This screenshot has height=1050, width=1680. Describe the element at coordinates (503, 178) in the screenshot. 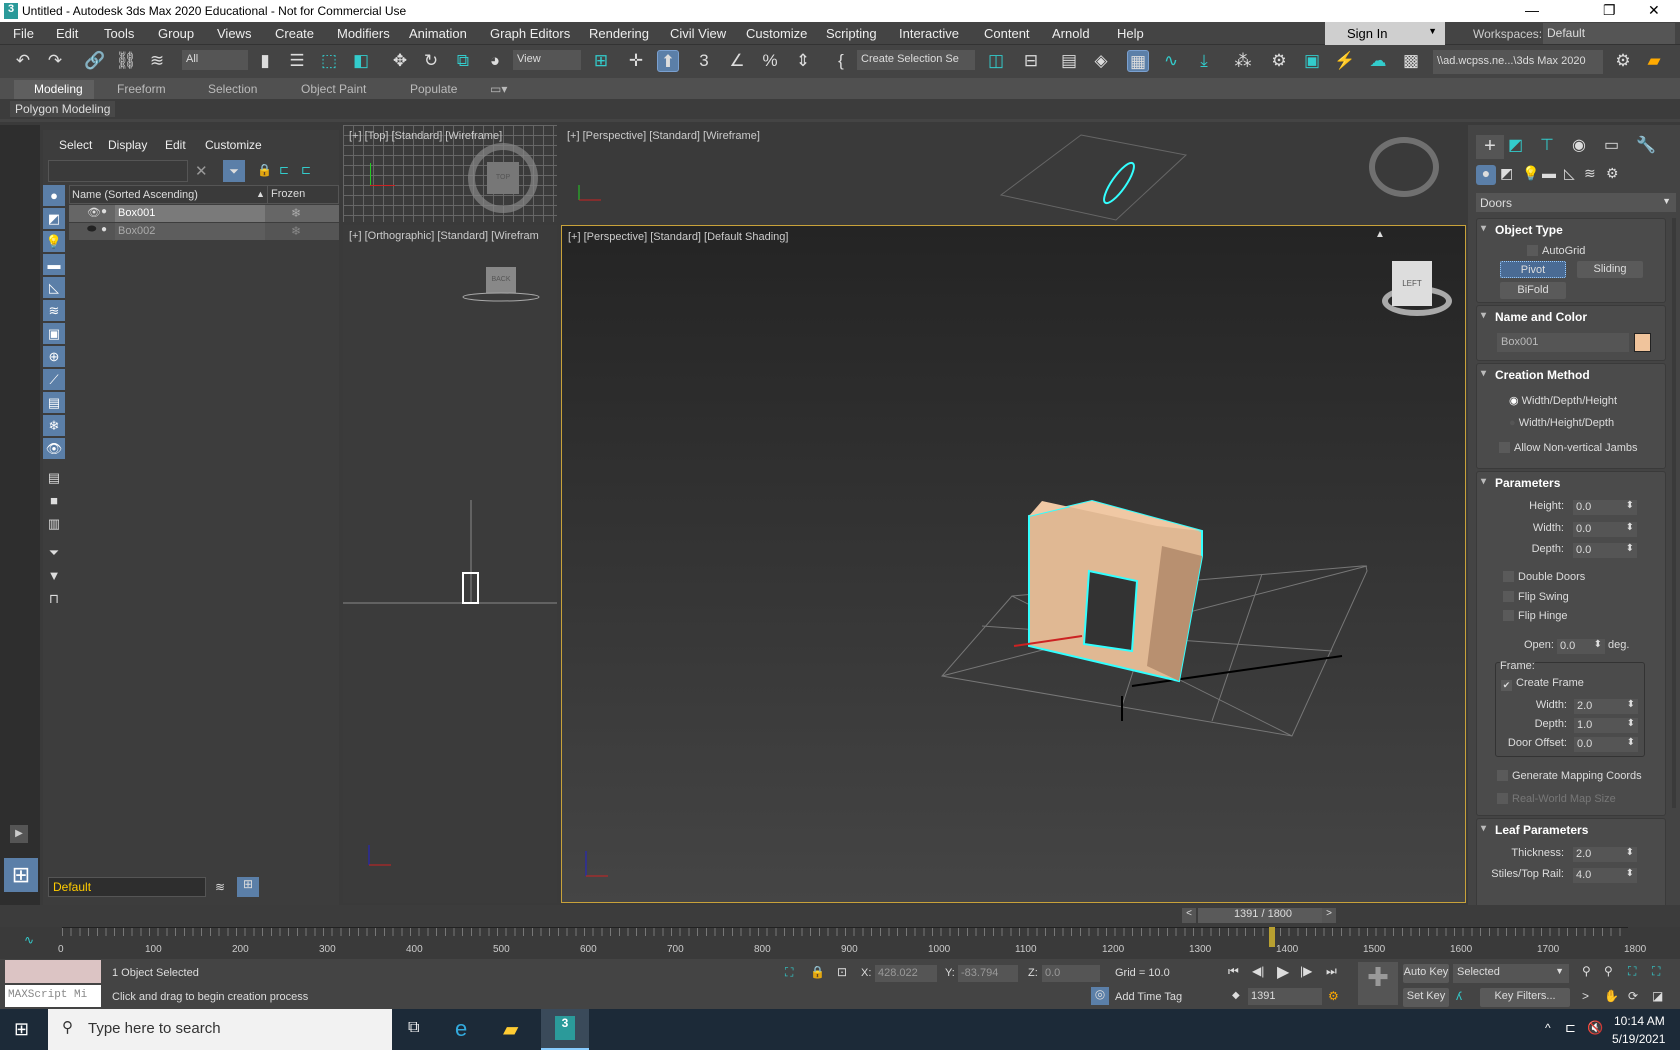

I see `viewcube-face: TOP` at that location.